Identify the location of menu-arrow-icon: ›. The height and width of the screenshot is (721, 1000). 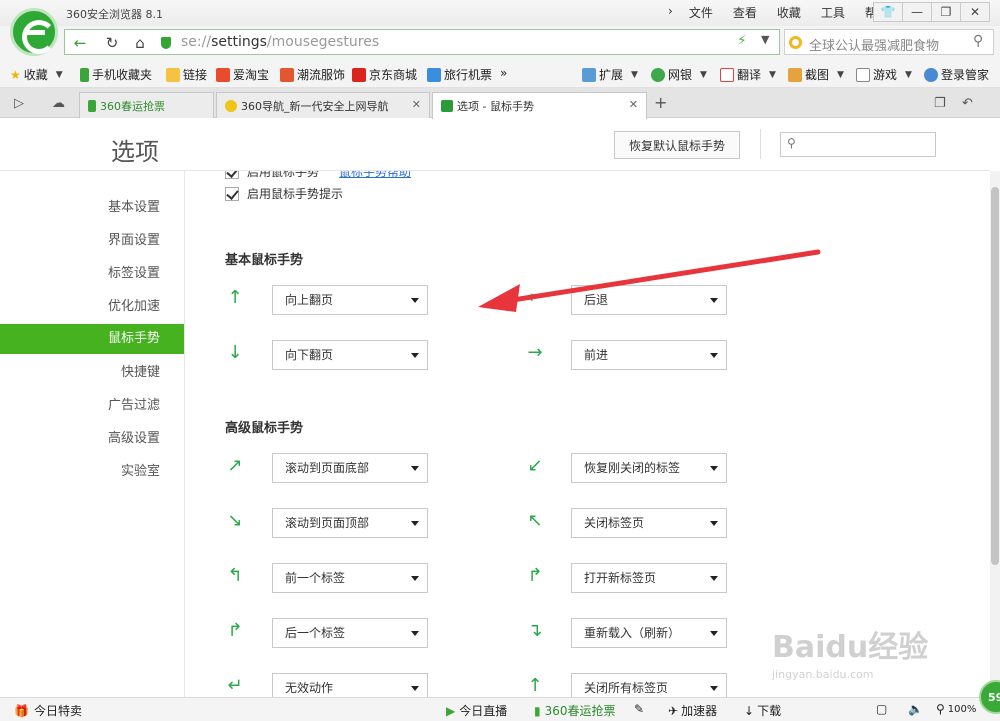
(670, 12).